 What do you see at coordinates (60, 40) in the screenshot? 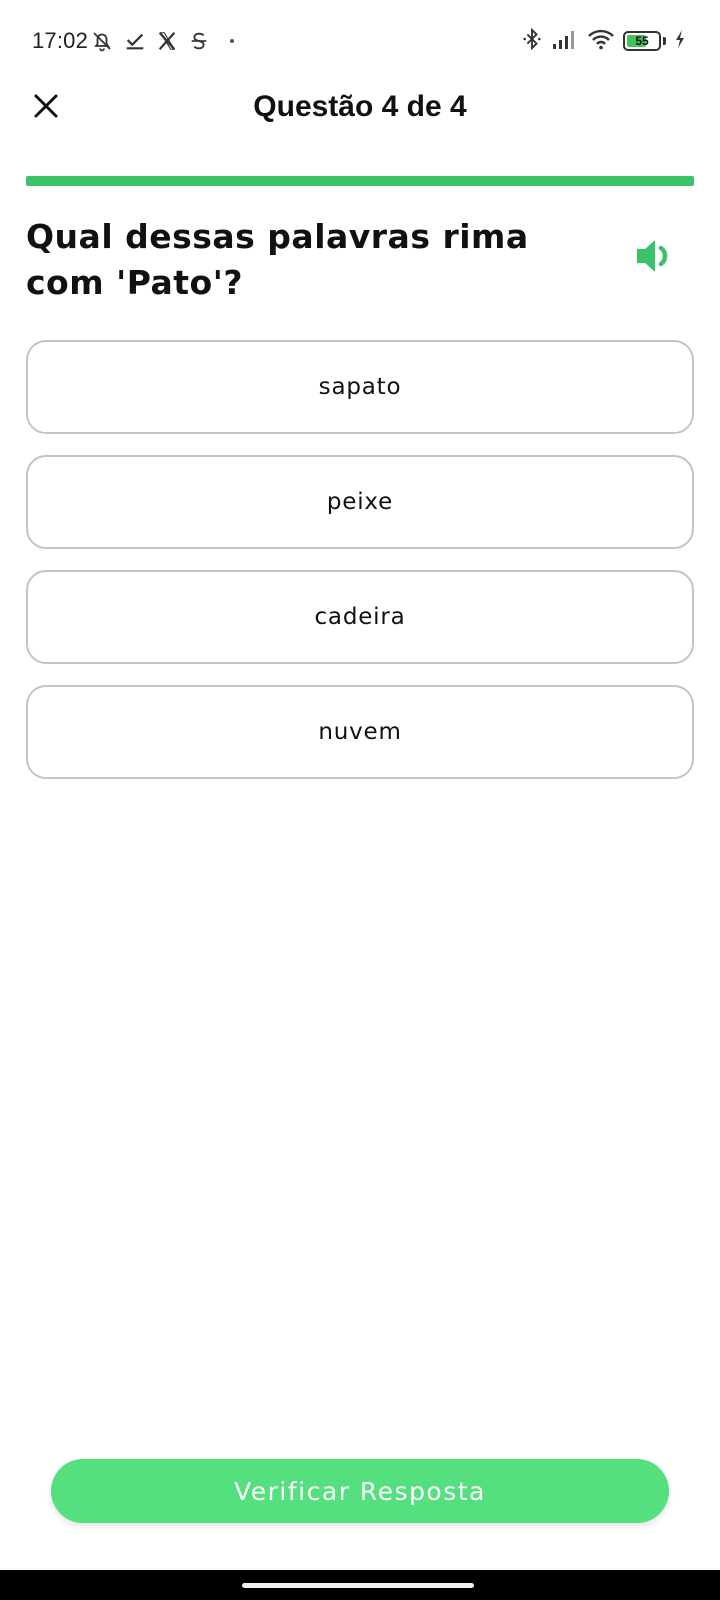
I see `status-time: 17:02` at bounding box center [60, 40].